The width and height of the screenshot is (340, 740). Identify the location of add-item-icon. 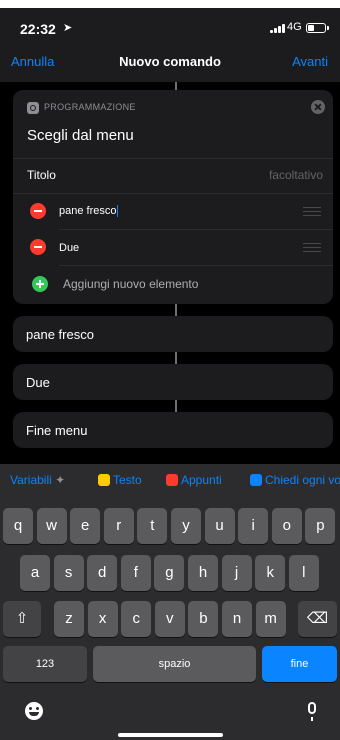
(40, 284).